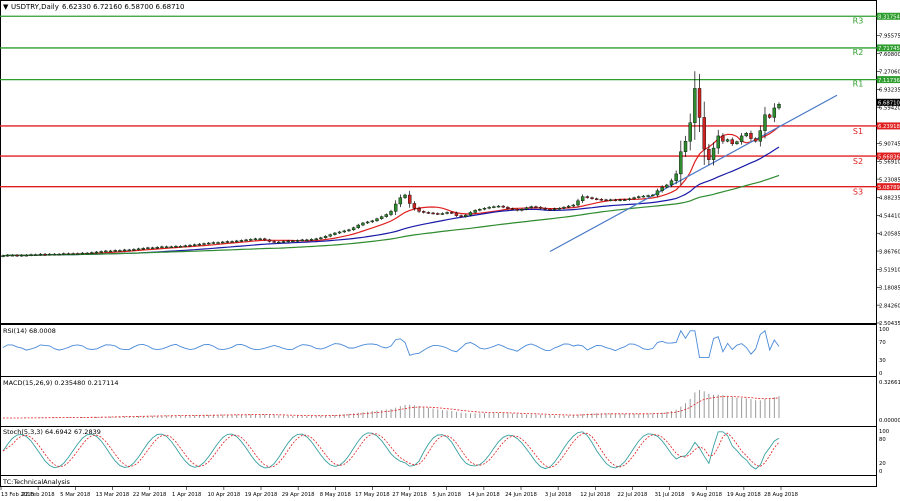 This screenshot has width=900, height=501. What do you see at coordinates (889, 91) in the screenshot?
I see `price-tick-label: 6.93235` at bounding box center [889, 91].